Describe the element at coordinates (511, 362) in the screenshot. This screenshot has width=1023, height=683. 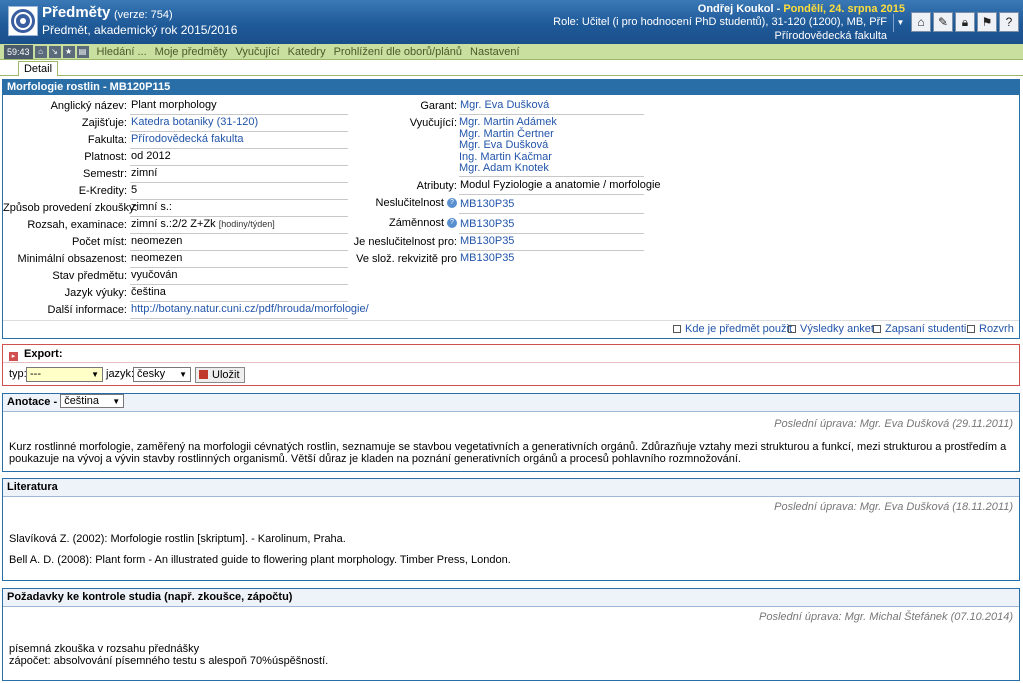
I see `divider` at that location.